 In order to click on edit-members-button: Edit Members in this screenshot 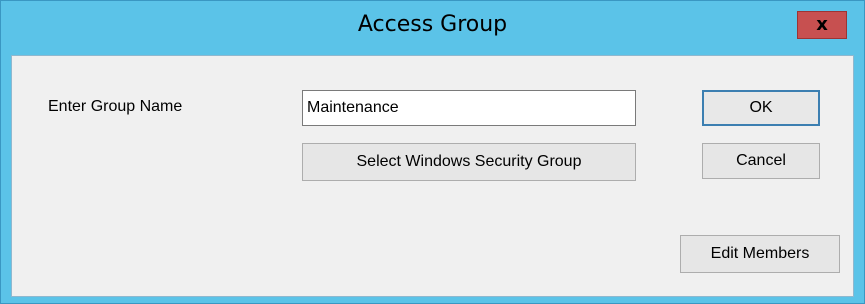, I will do `click(760, 254)`.